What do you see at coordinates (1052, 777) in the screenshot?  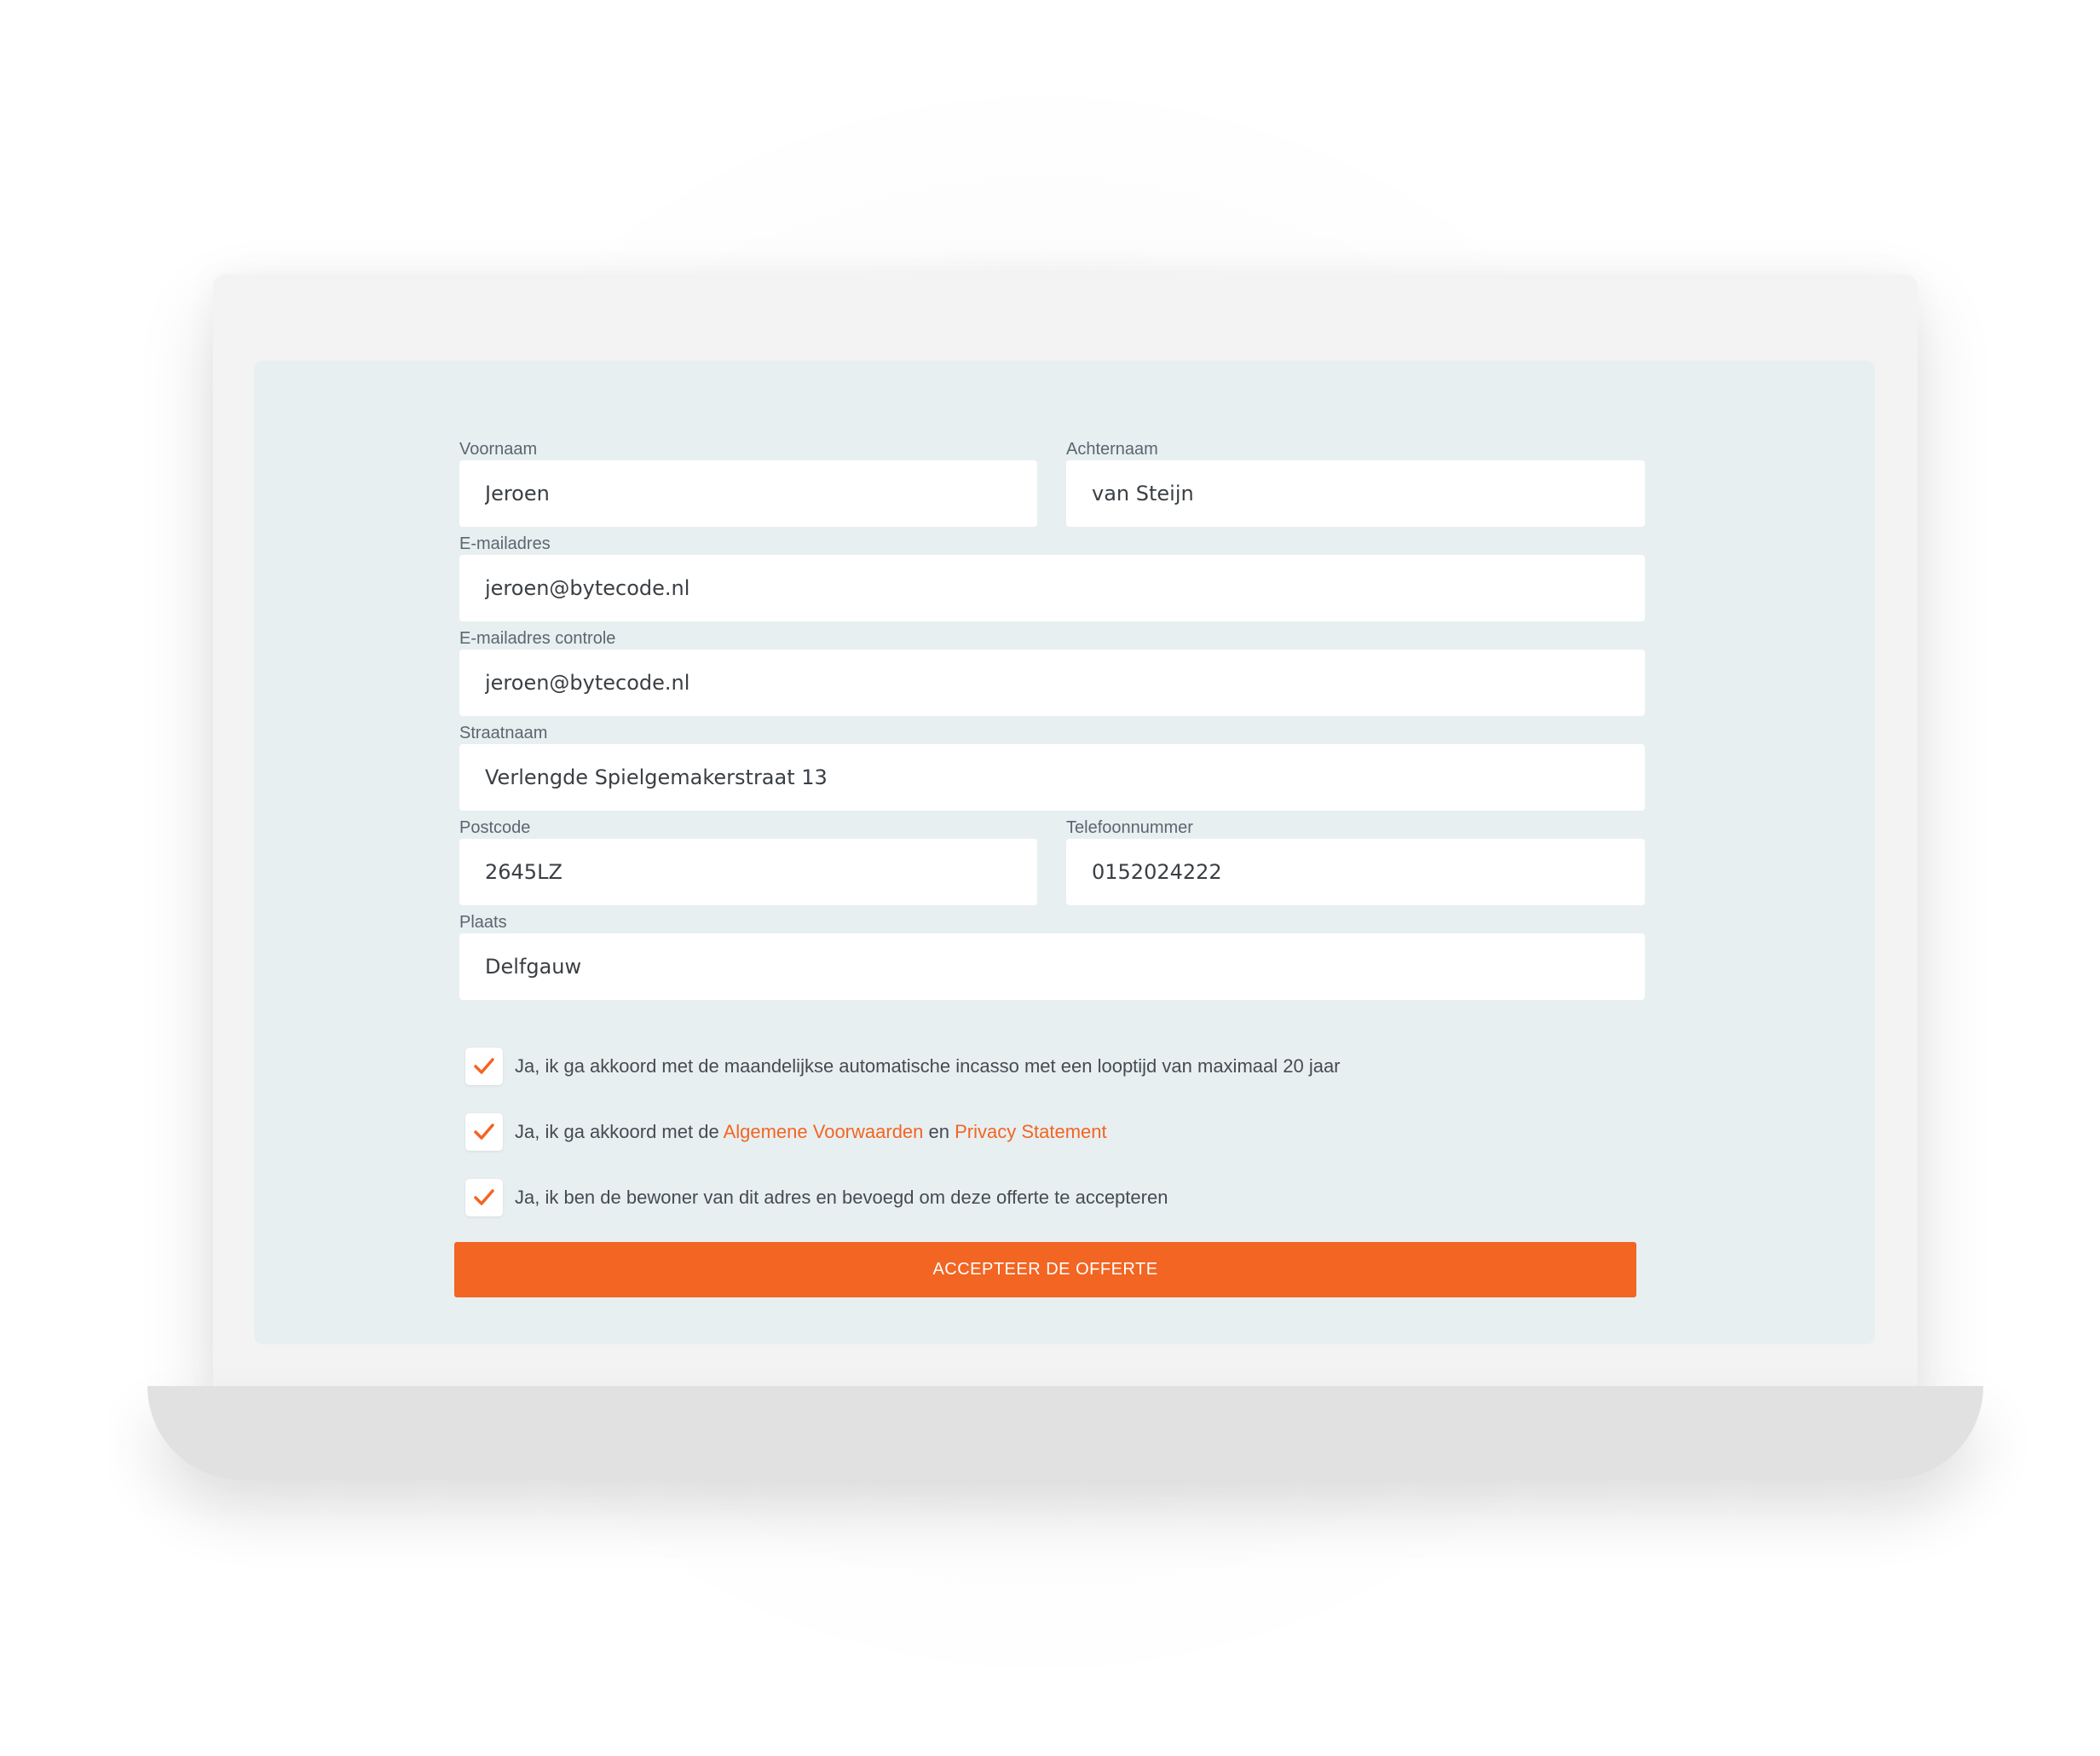 I see `straatnaam-input` at bounding box center [1052, 777].